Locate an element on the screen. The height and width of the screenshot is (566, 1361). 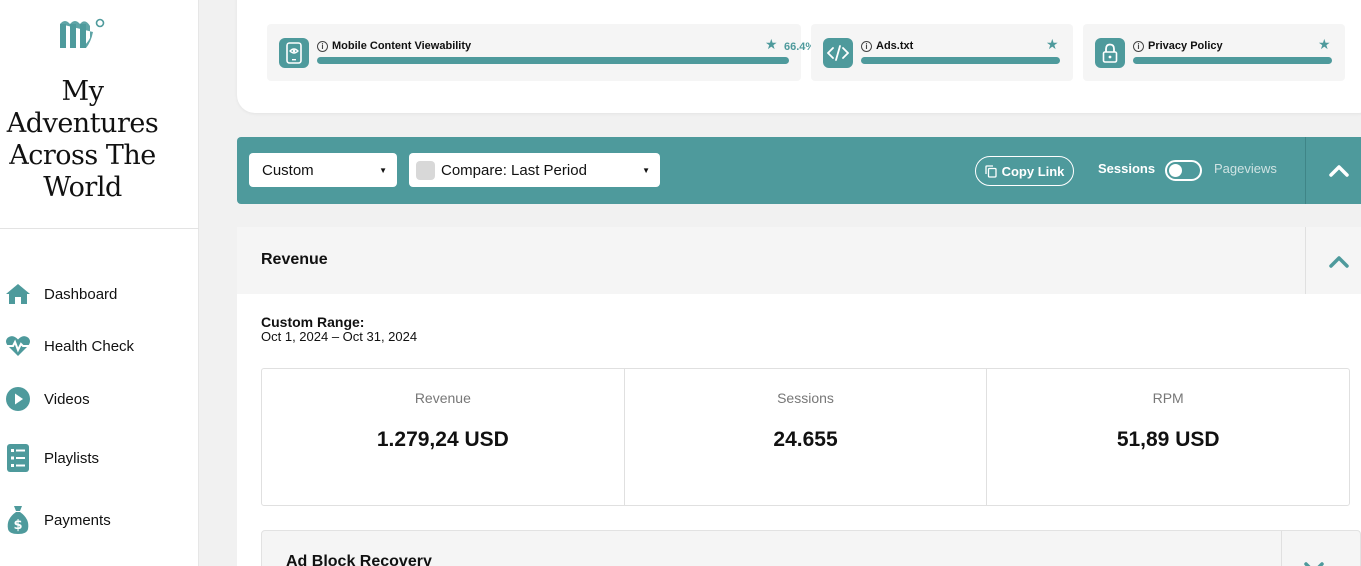
stat-value: 24.655 is located at coordinates (805, 439).